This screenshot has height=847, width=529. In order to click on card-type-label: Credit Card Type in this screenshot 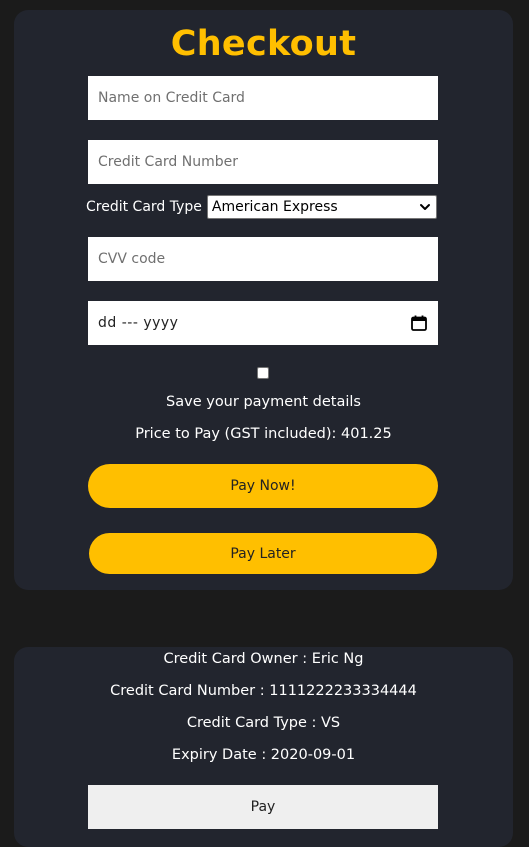, I will do `click(144, 207)`.